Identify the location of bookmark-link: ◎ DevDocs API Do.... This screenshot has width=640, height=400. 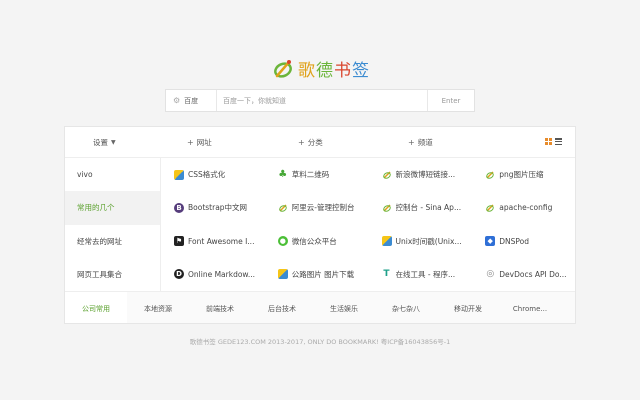
(524, 274).